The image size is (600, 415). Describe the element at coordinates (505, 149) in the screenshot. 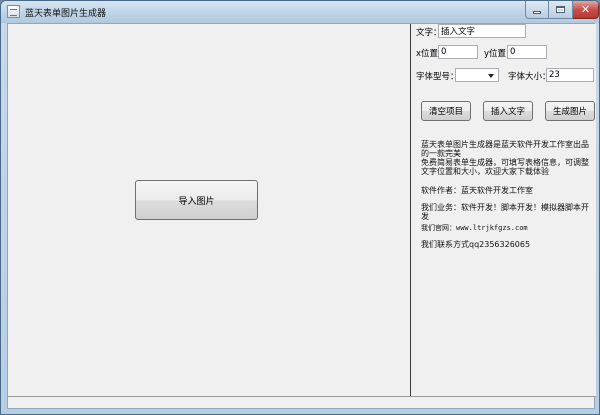

I see `info-description-1: 蓝天表单图片生成器是蓝天软件开发工作室出品的一款完美` at that location.